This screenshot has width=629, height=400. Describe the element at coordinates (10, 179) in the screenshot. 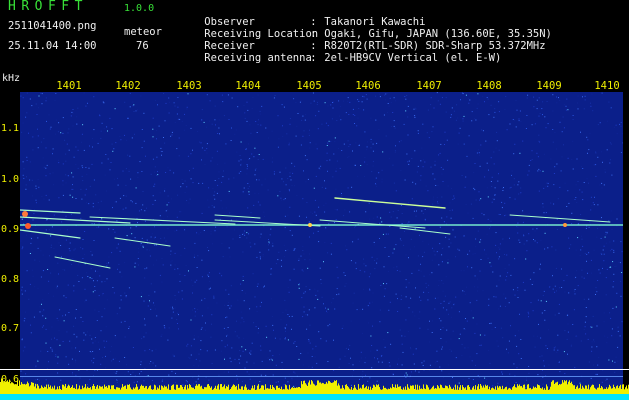

I see `y-tick: 1.0` at that location.